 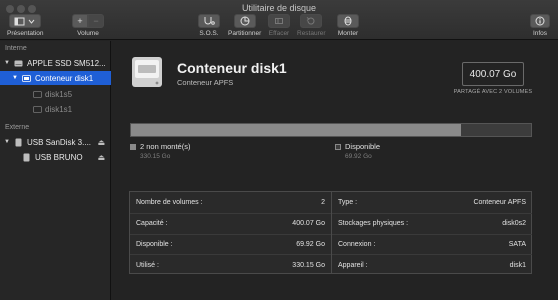 I want to click on sidebar-icon, so click(x=24, y=21).